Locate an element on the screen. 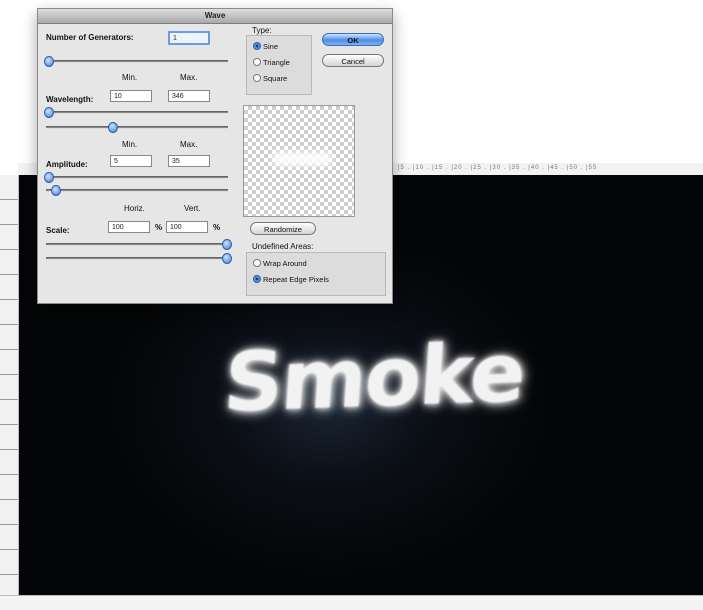 Image resolution: width=703 pixels, height=610 pixels. randomize-button: Randomize is located at coordinates (283, 228).